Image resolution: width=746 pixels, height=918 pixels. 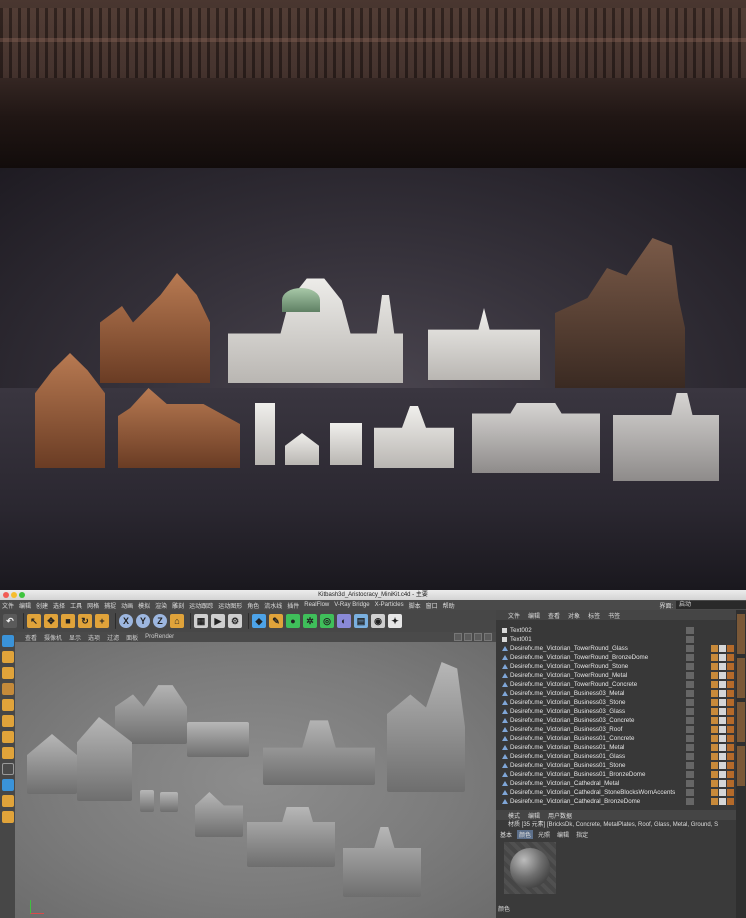 I want to click on obj-menu-file: 文件, so click(x=514, y=615).